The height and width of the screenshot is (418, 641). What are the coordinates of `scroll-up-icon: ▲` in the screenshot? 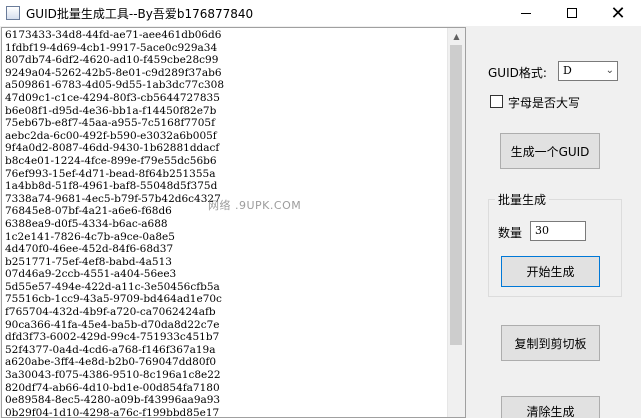 It's located at (456, 36).